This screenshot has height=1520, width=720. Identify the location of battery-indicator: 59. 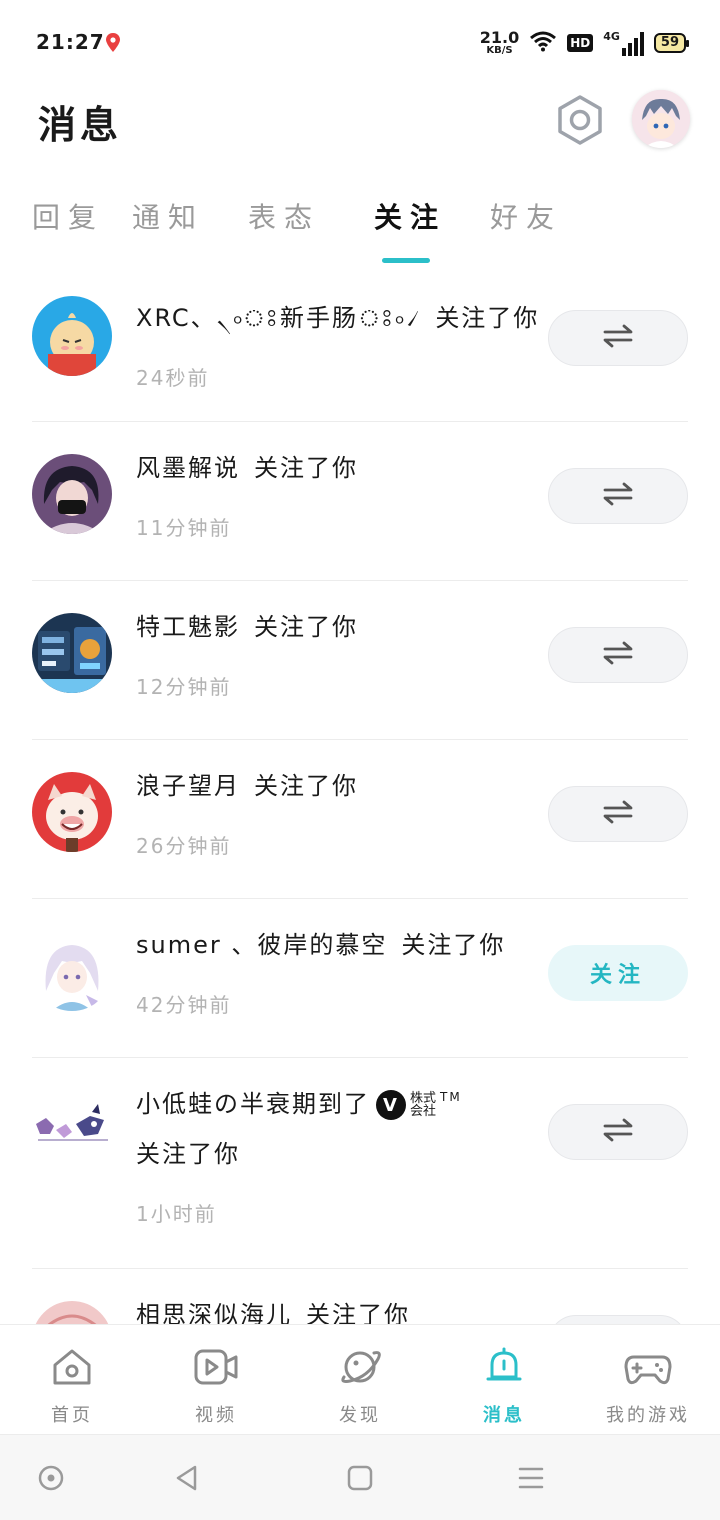
(671, 43).